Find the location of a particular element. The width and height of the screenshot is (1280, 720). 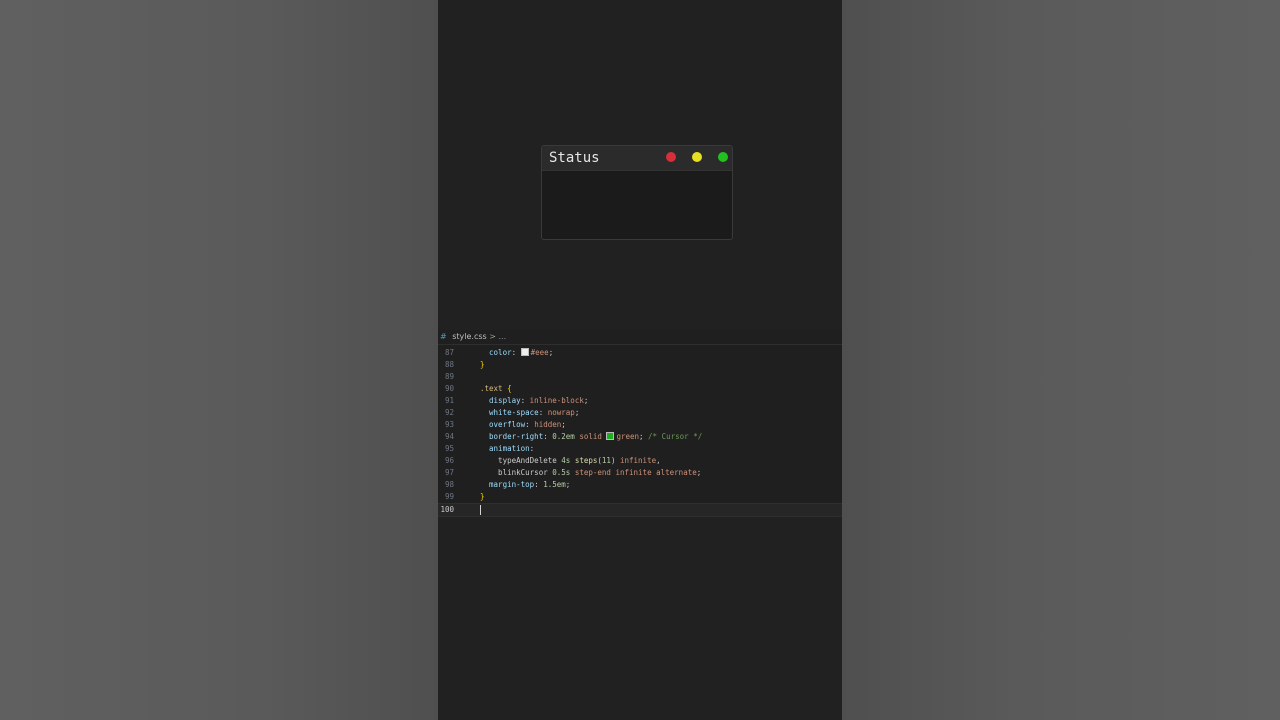

code-token: solid is located at coordinates (590, 436).